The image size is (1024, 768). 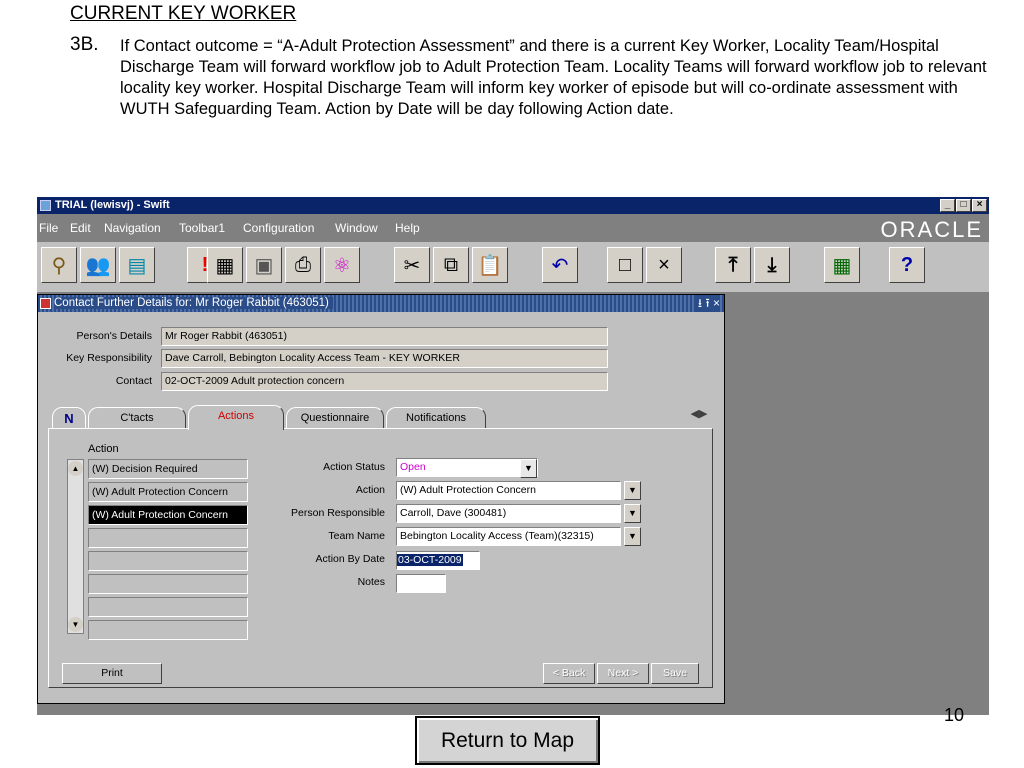 What do you see at coordinates (508, 536) in the screenshot?
I see `team-name-field: Bebington Locality Access (Team)(32315)` at bounding box center [508, 536].